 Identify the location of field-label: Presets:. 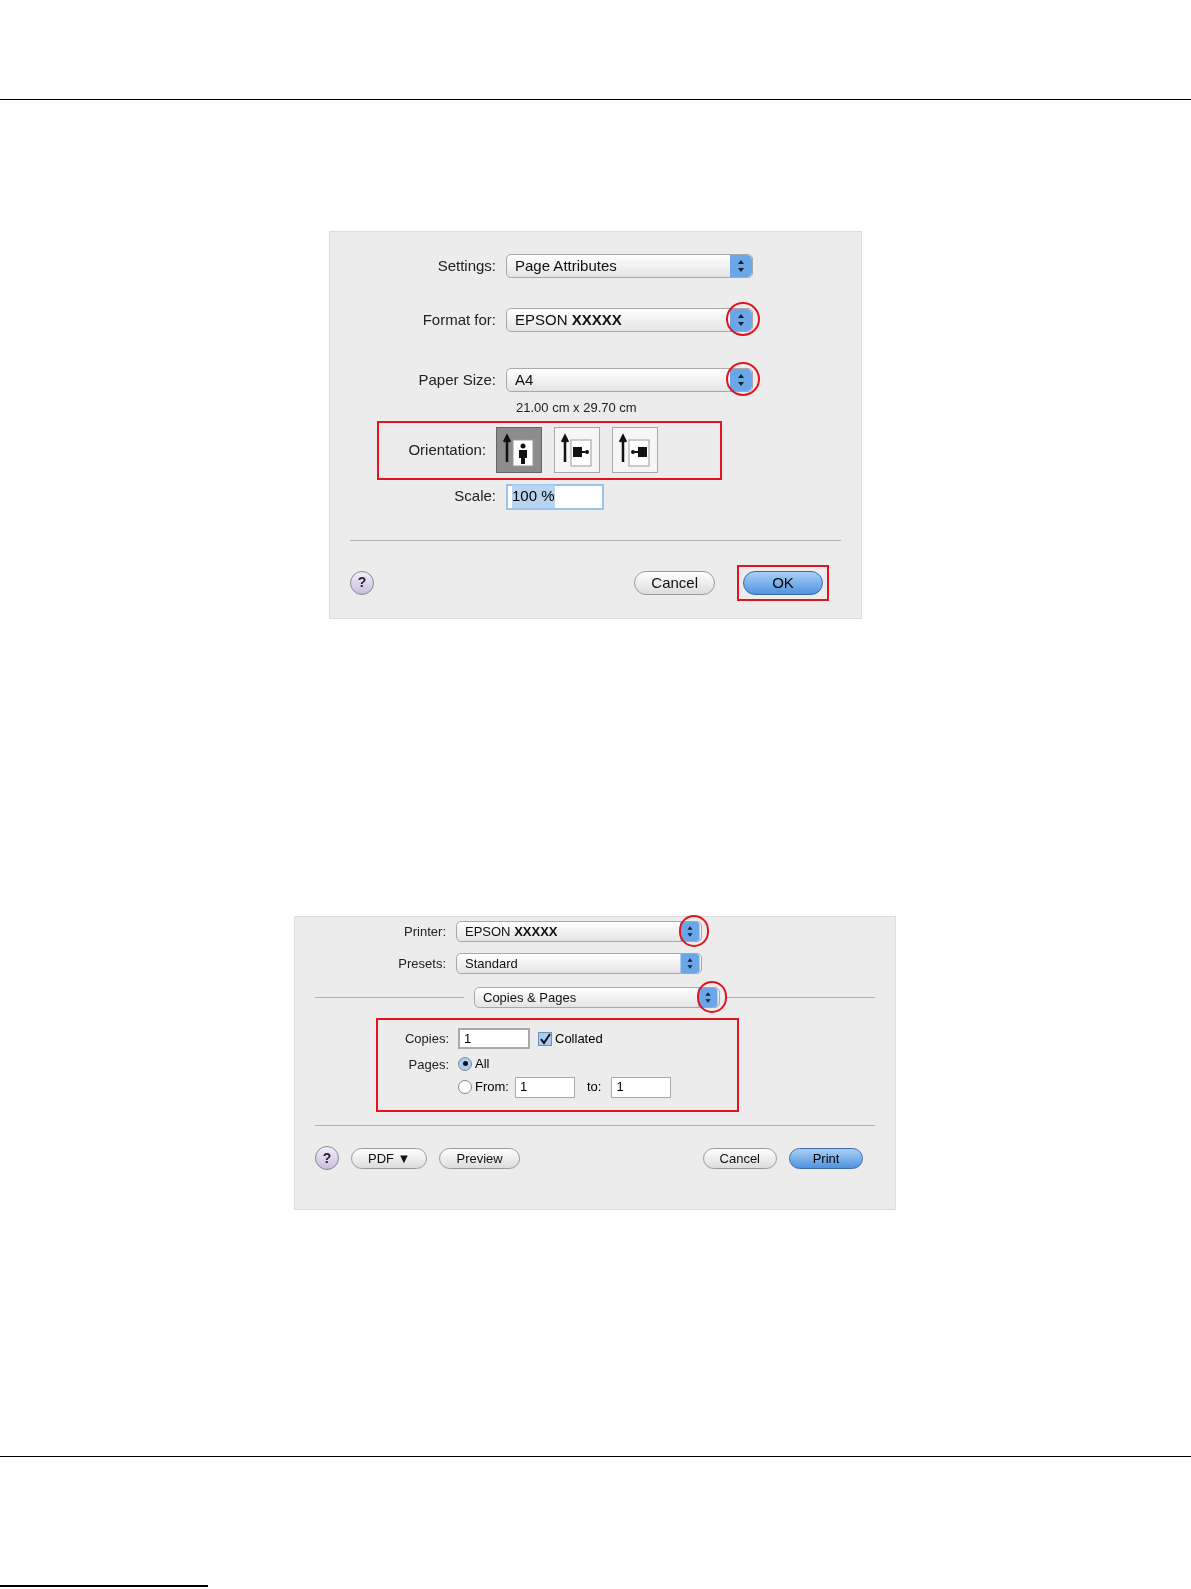
(422, 963).